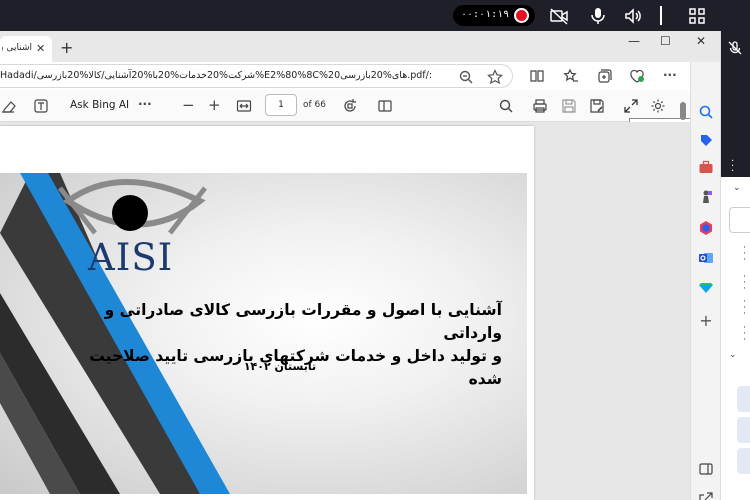 This screenshot has width=750, height=500. I want to click on close-window-button: ✕, so click(701, 41).